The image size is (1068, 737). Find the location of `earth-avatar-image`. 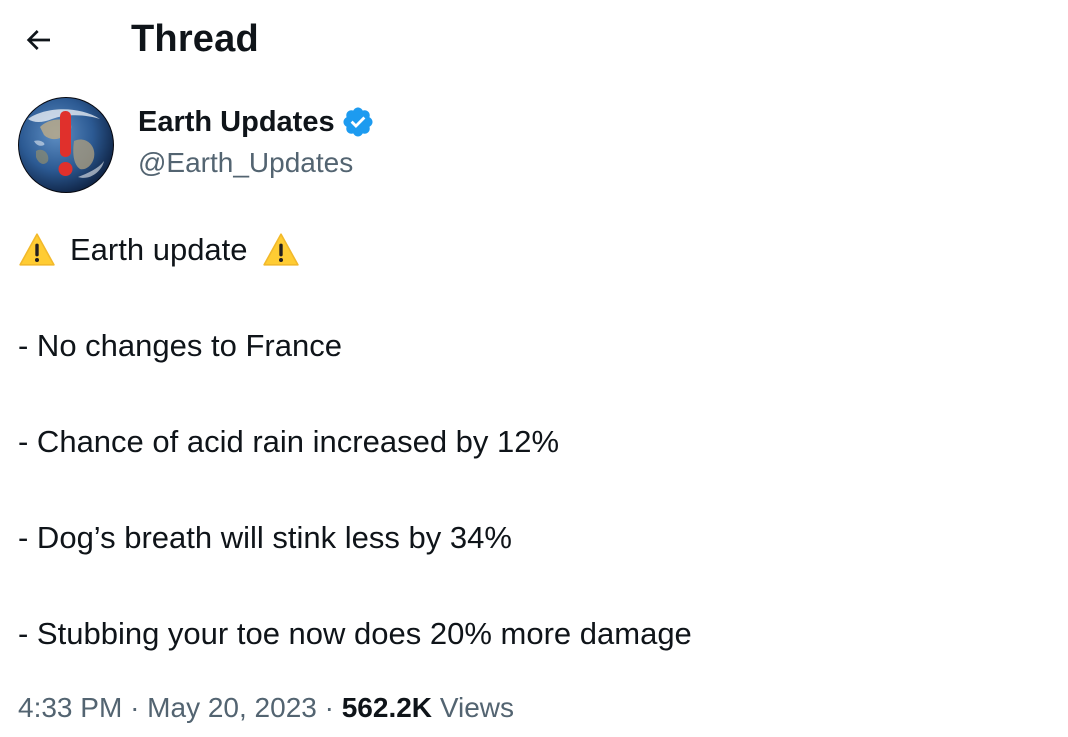

earth-avatar-image is located at coordinates (66, 145).